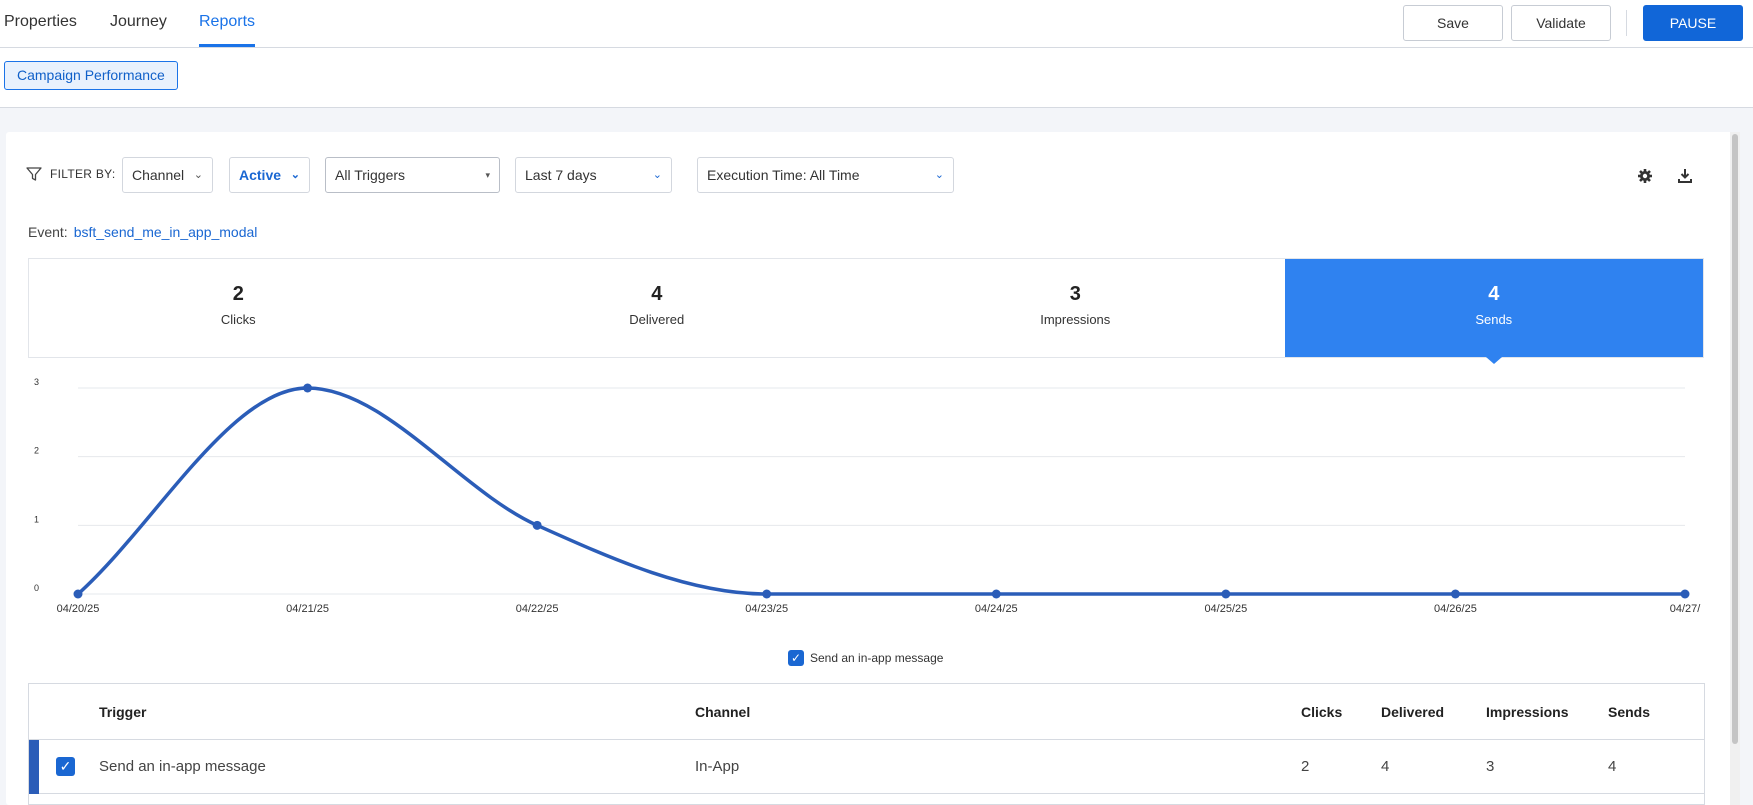  I want to click on status-select: Active ⌄, so click(269, 175).